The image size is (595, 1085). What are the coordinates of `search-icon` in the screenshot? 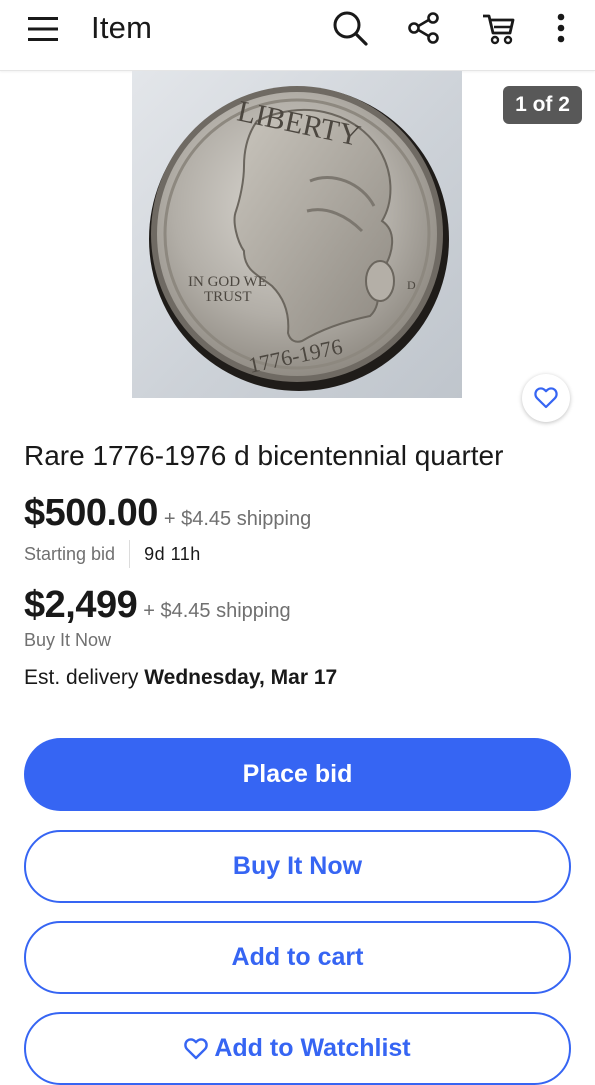 It's located at (350, 28).